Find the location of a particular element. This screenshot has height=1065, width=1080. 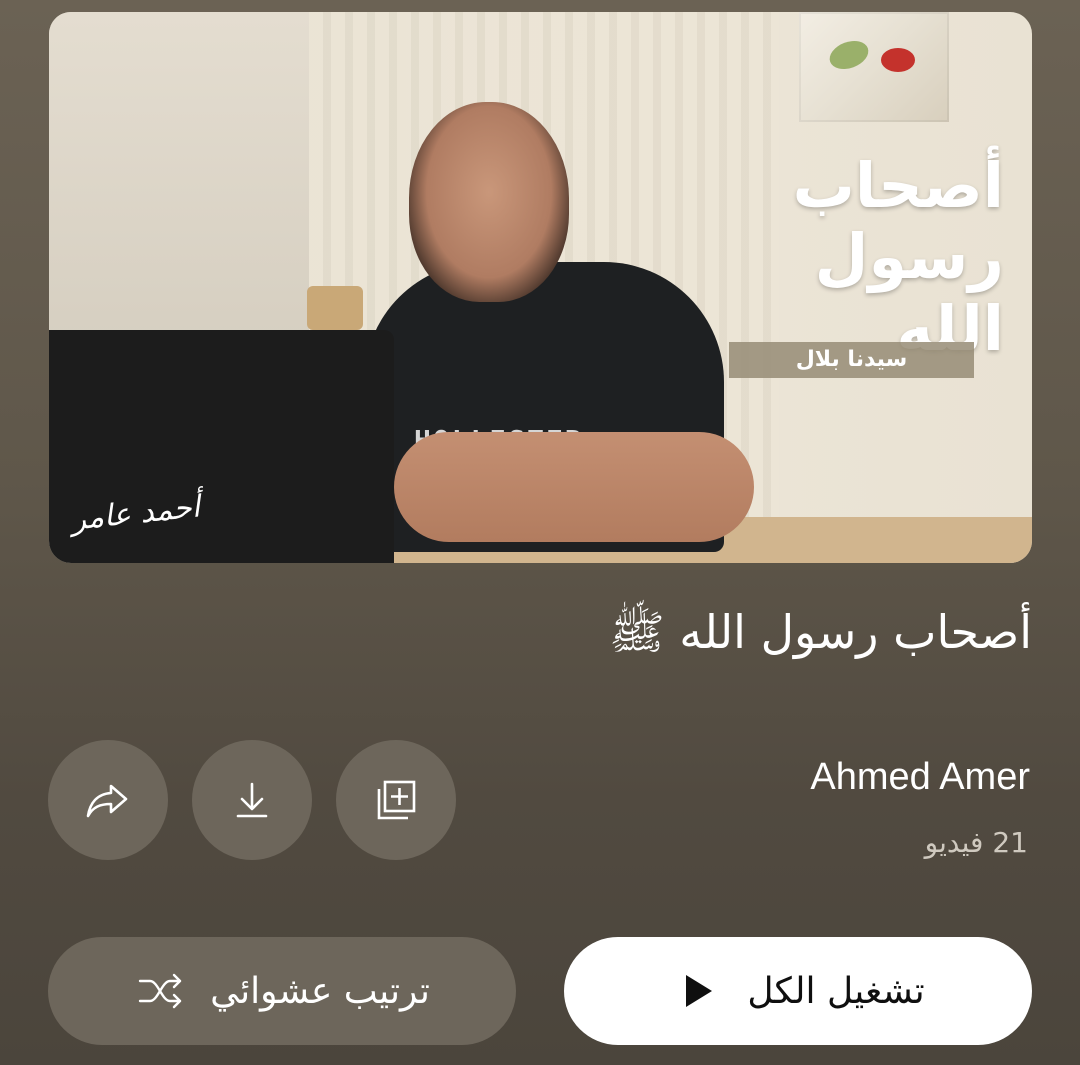

thumbnail-wall is located at coordinates (179, 177).